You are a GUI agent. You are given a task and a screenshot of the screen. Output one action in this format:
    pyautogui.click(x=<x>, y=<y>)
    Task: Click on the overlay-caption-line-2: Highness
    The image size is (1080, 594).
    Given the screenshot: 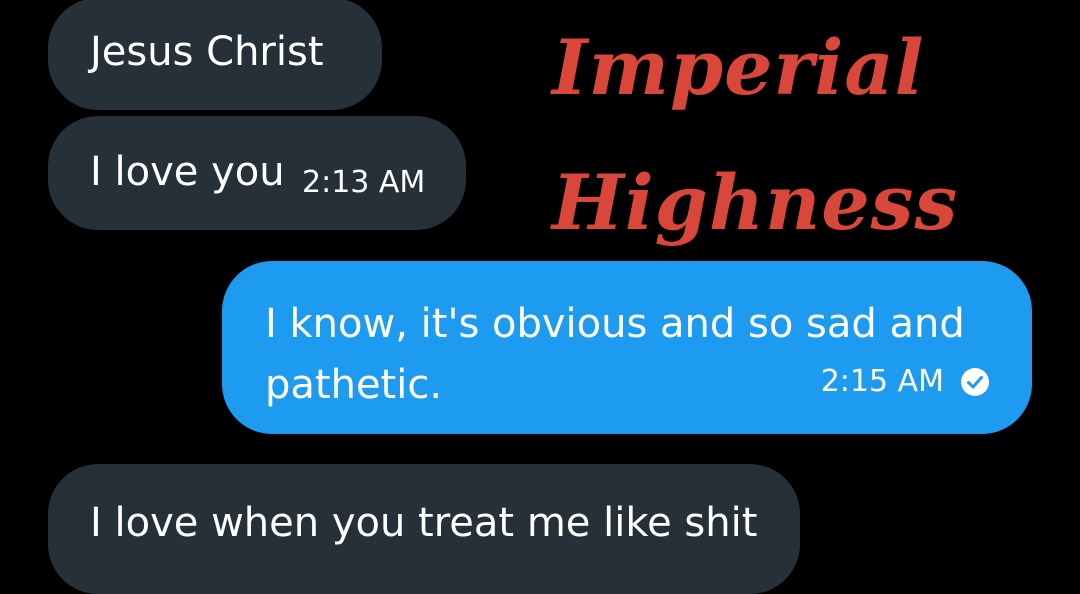 What is the action you would take?
    pyautogui.click(x=755, y=202)
    